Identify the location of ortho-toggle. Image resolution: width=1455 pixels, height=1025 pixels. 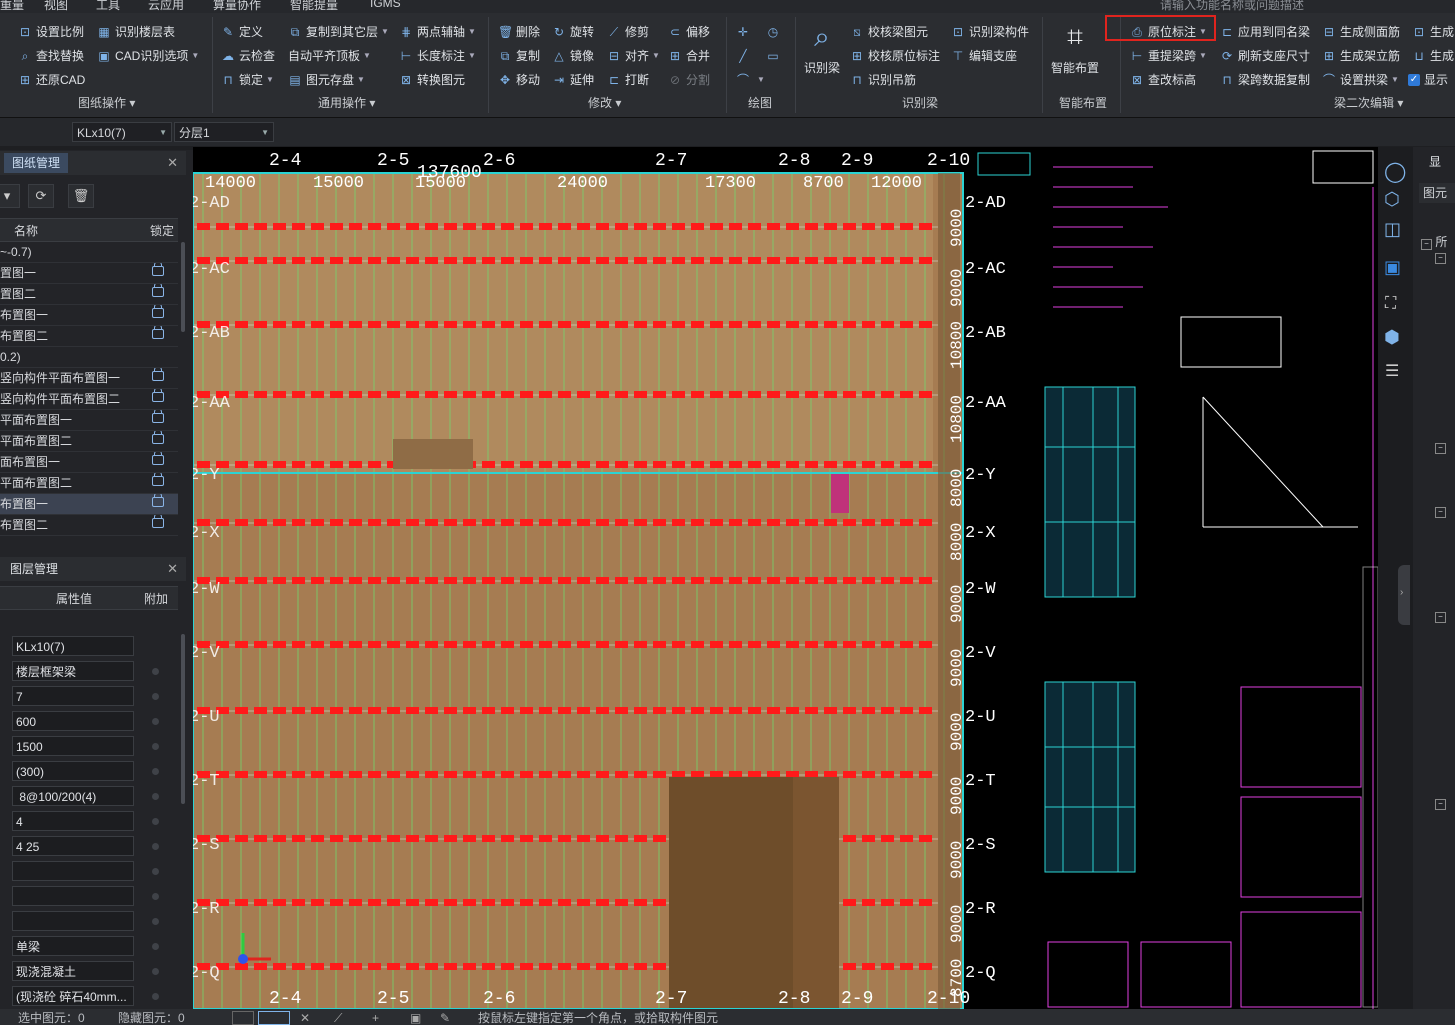
(274, 1018).